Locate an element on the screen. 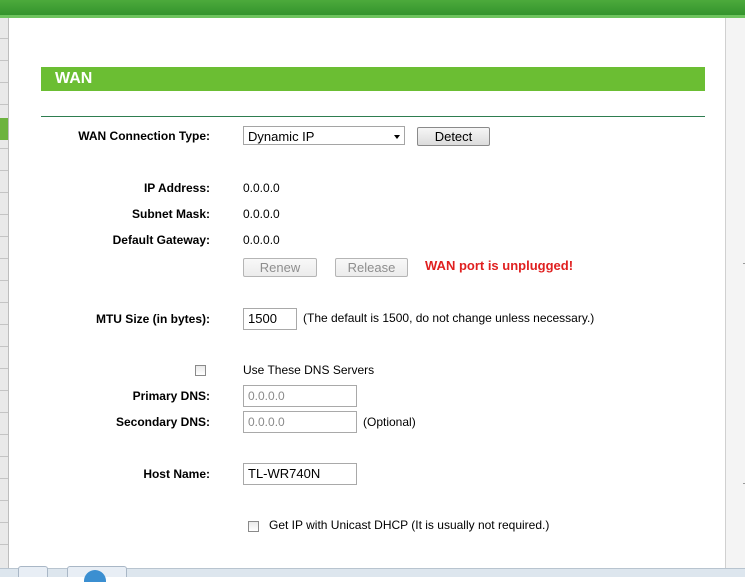 Image resolution: width=745 pixels, height=582 pixels. left-menu-frame is located at coordinates (4, 294).